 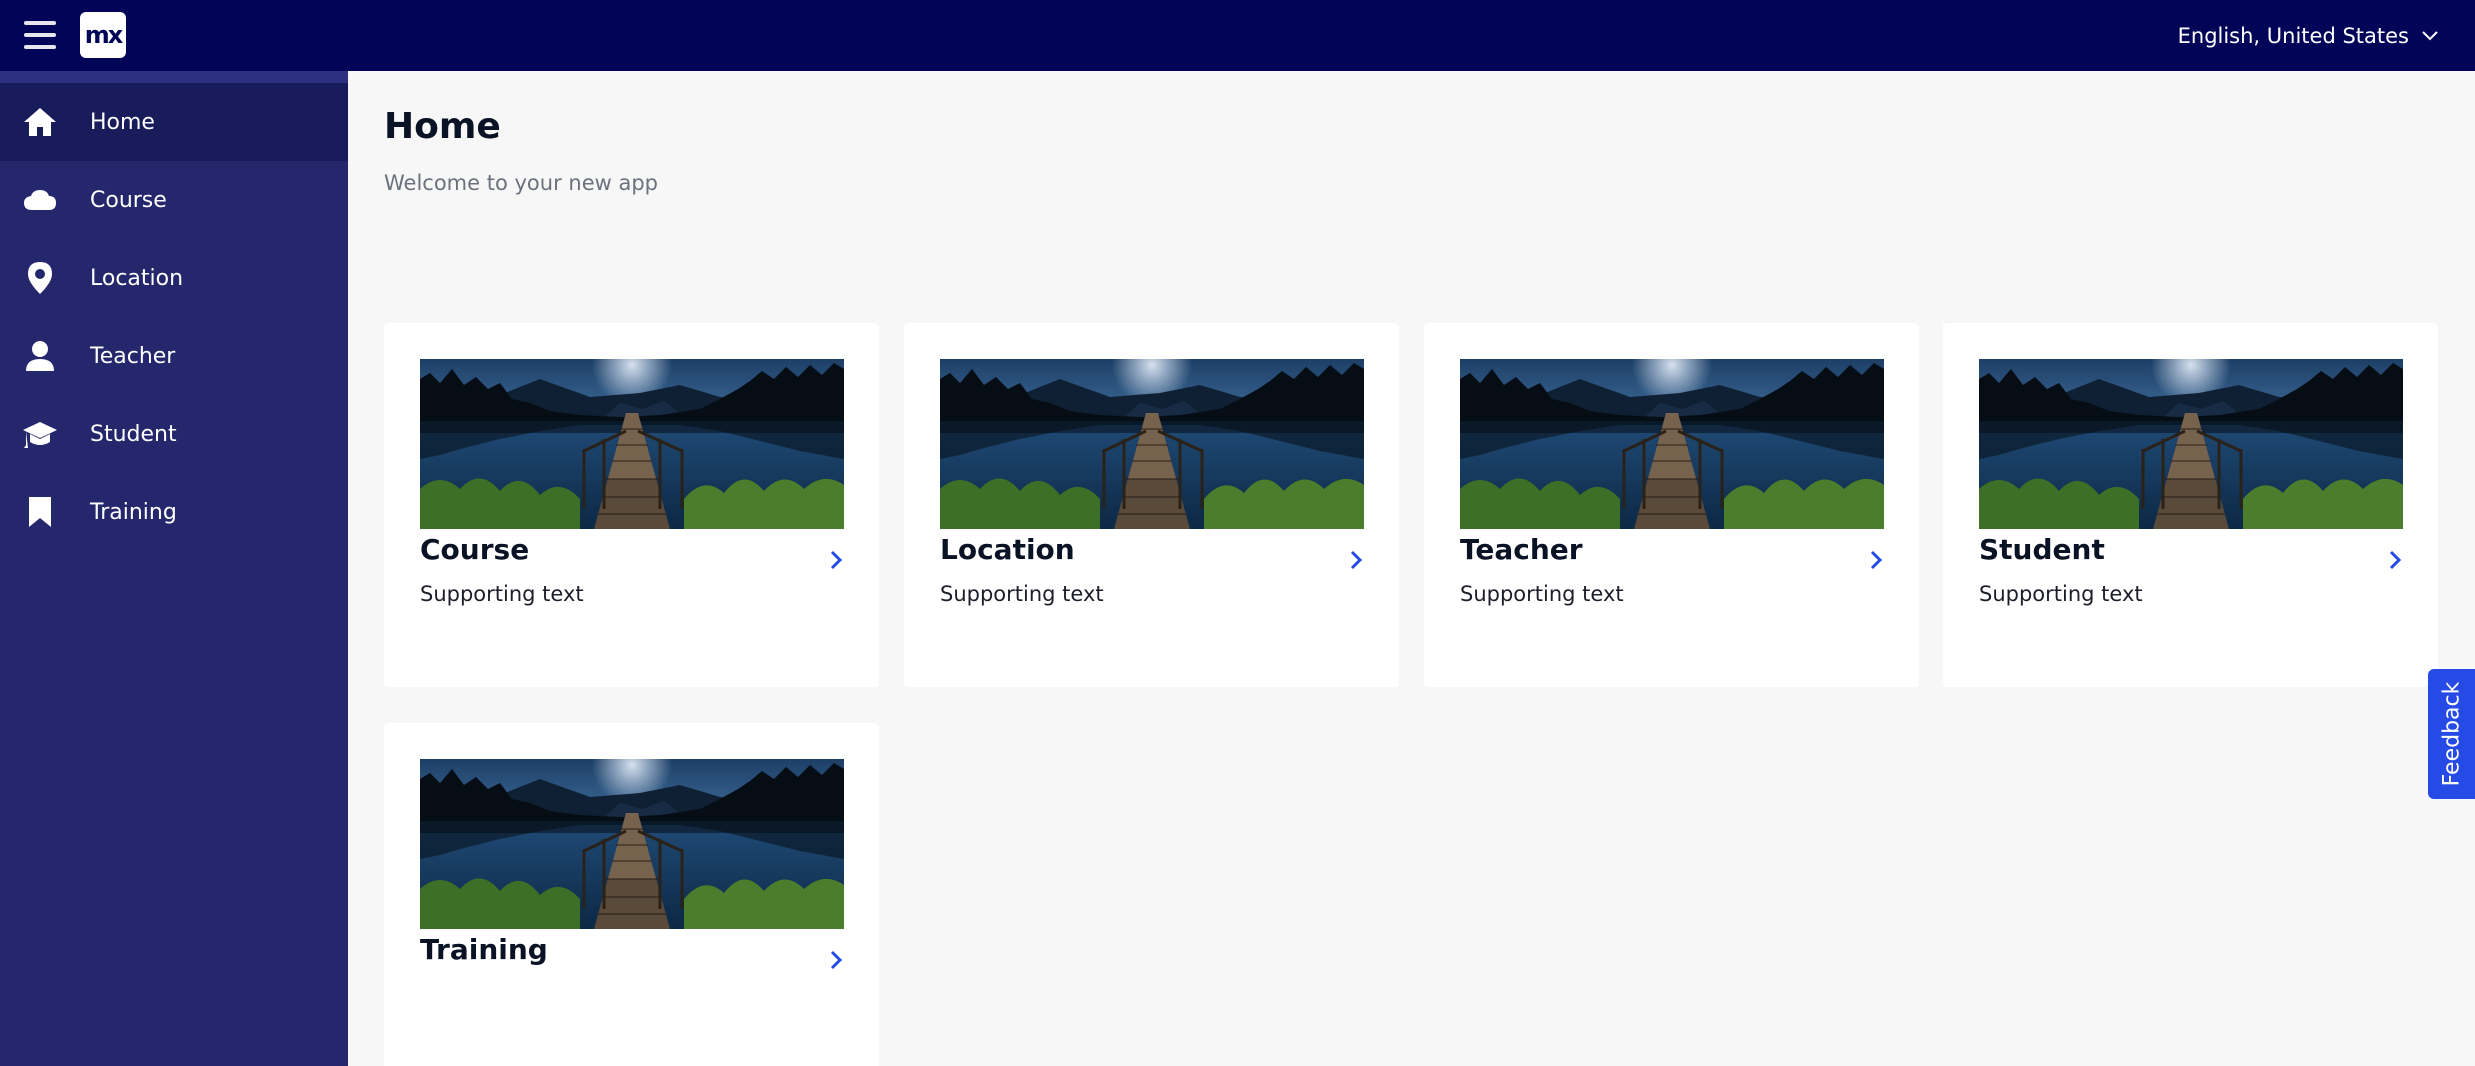 What do you see at coordinates (475, 549) in the screenshot?
I see `card-title: Course` at bounding box center [475, 549].